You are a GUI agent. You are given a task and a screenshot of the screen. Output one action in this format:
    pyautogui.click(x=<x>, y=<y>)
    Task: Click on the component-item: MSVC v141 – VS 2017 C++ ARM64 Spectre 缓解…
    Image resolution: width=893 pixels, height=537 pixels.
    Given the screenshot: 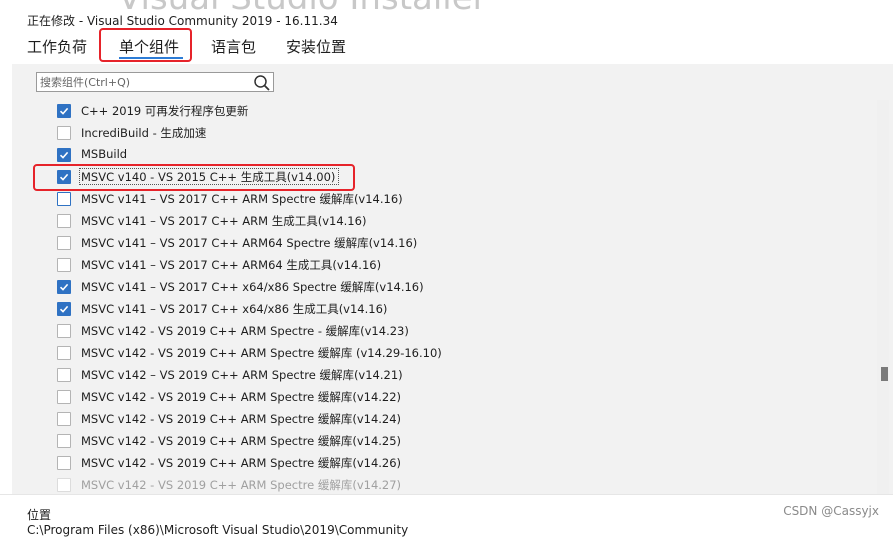 What is the action you would take?
    pyautogui.click(x=357, y=243)
    